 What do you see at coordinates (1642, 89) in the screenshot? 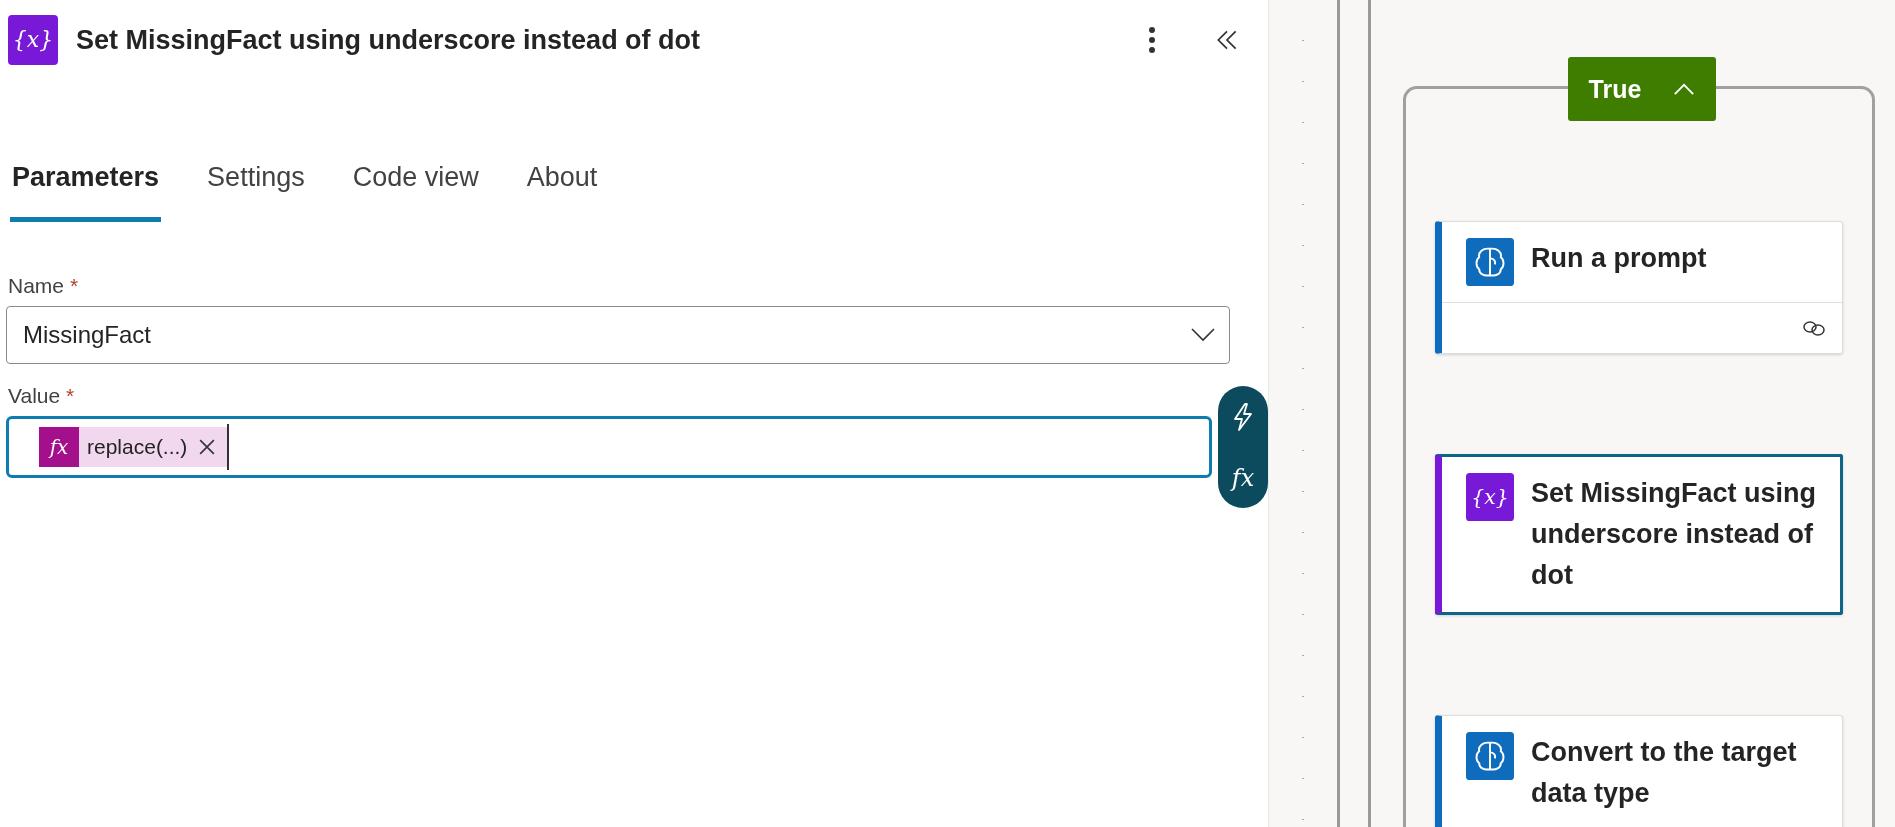
I see `branch-badge: True` at bounding box center [1642, 89].